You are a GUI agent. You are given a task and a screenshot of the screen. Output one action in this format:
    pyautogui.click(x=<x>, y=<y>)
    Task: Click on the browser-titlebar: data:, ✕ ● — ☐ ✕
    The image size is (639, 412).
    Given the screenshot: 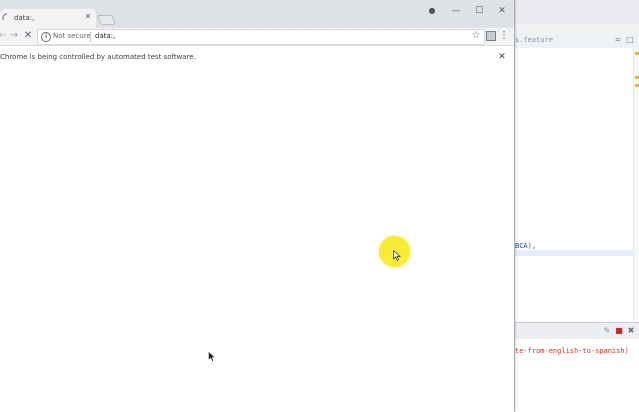 What is the action you would take?
    pyautogui.click(x=257, y=14)
    